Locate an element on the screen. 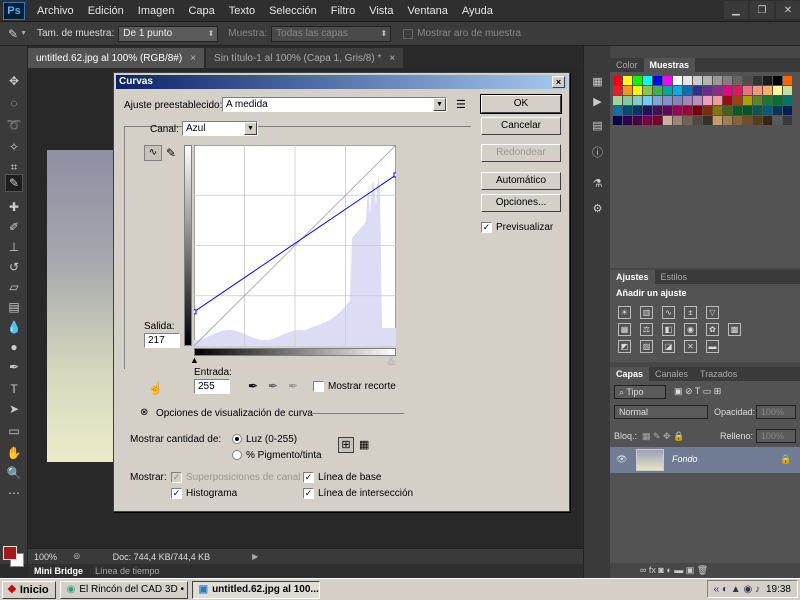  tool-presets-icon: ⚗ is located at coordinates (597, 183).